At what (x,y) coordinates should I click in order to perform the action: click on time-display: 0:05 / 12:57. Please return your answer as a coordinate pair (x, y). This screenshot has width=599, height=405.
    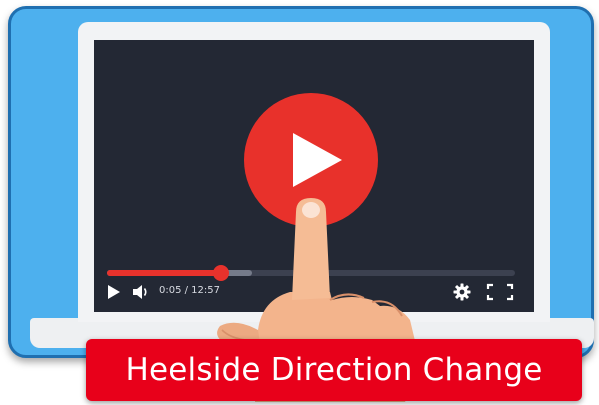
    Looking at the image, I should click on (190, 290).